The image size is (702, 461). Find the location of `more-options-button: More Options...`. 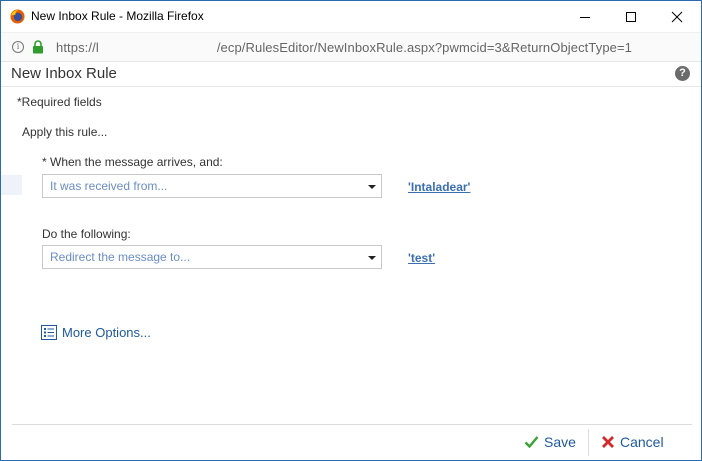

more-options-button: More Options... is located at coordinates (96, 332).